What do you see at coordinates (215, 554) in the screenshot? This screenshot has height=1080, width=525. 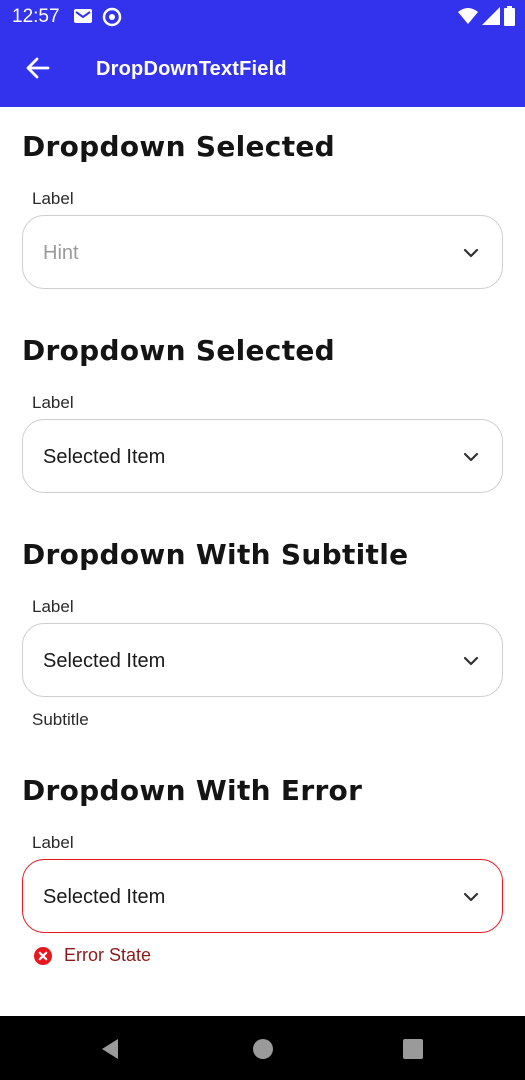 I see `section-title: Dropdown With Subtitle` at bounding box center [215, 554].